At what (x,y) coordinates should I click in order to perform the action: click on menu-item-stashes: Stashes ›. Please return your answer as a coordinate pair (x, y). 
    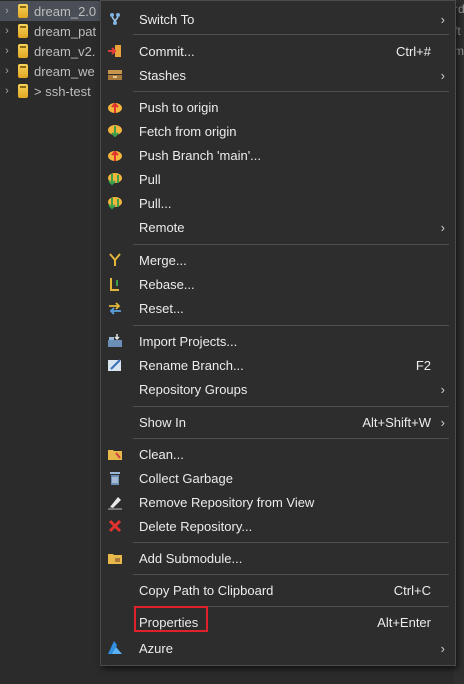
    Looking at the image, I should click on (278, 75).